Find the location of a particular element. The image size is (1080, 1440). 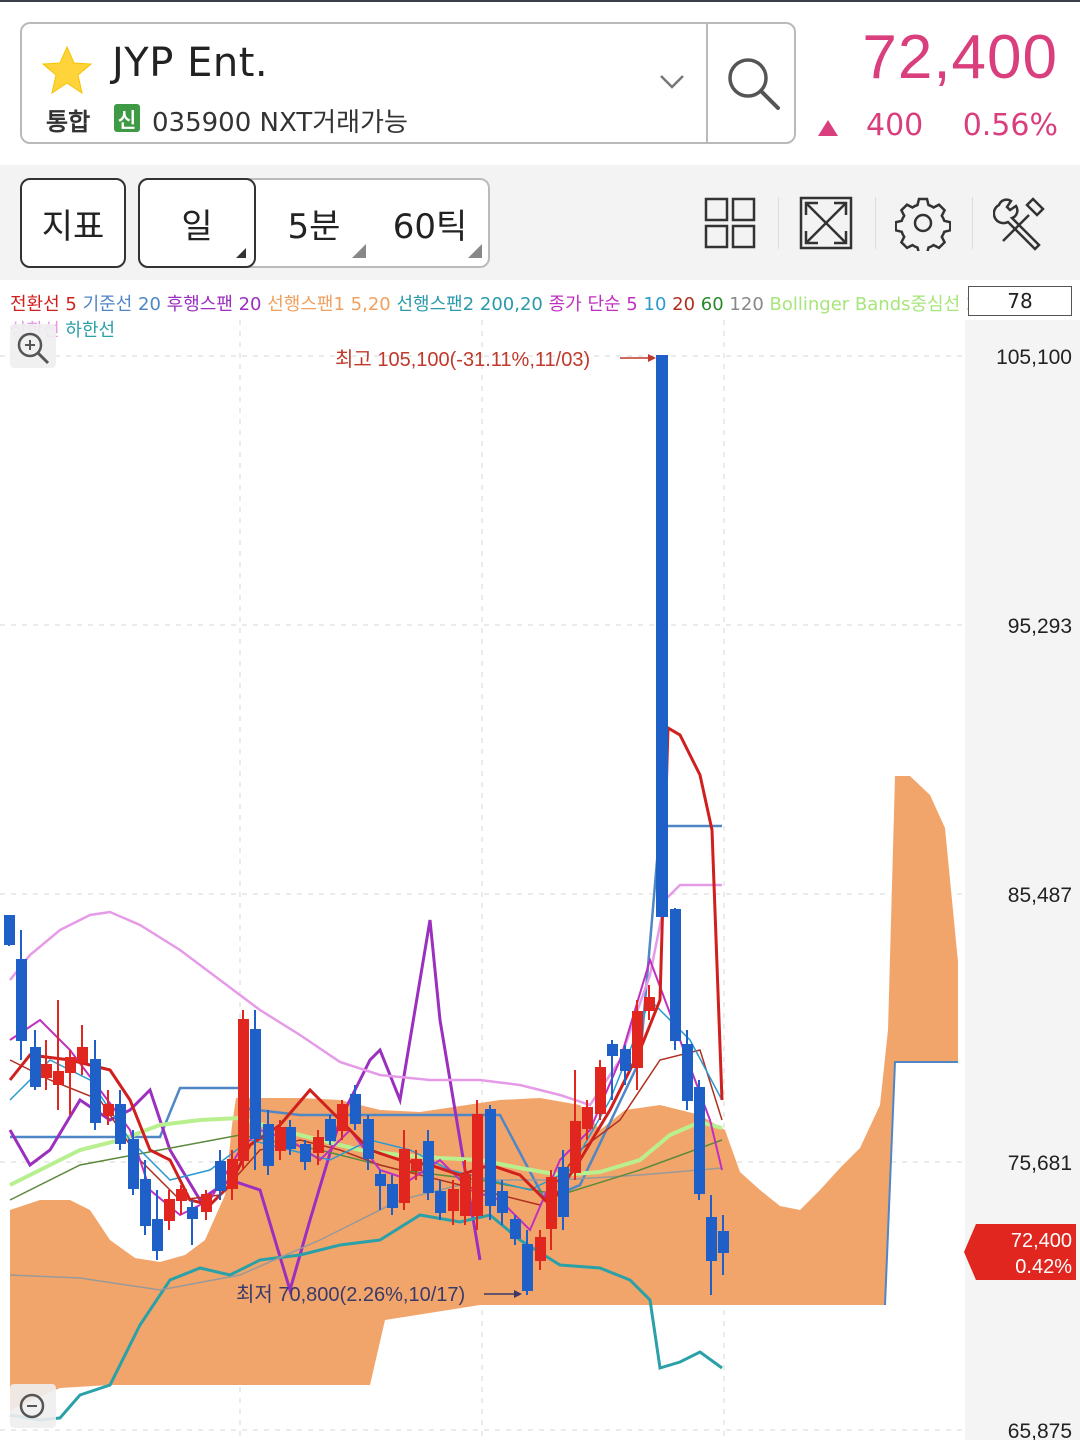

y-tick-label: 95,293 is located at coordinates (1040, 626).